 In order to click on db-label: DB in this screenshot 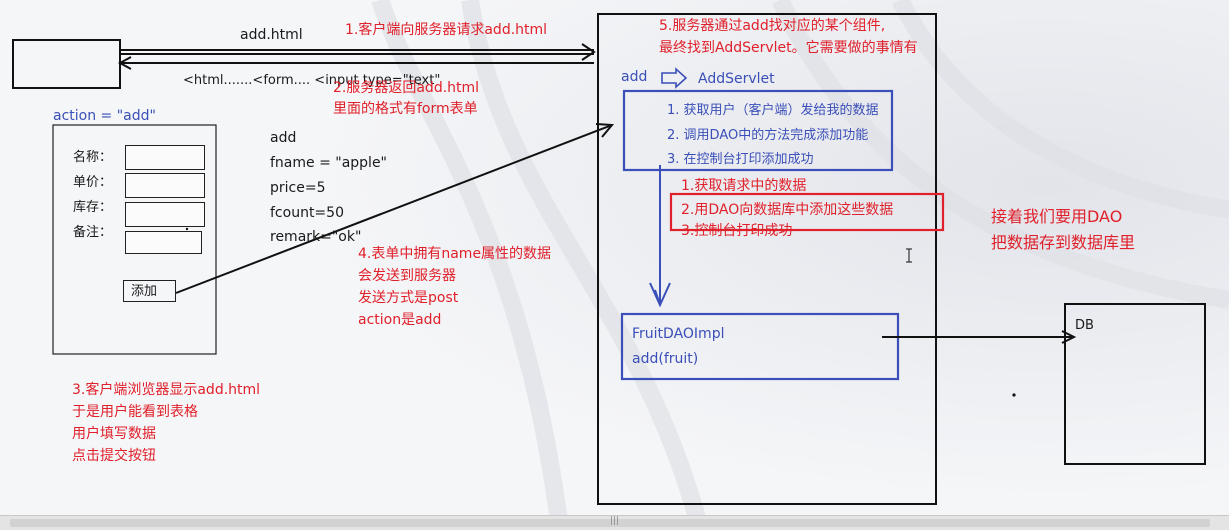, I will do `click(1084, 325)`.